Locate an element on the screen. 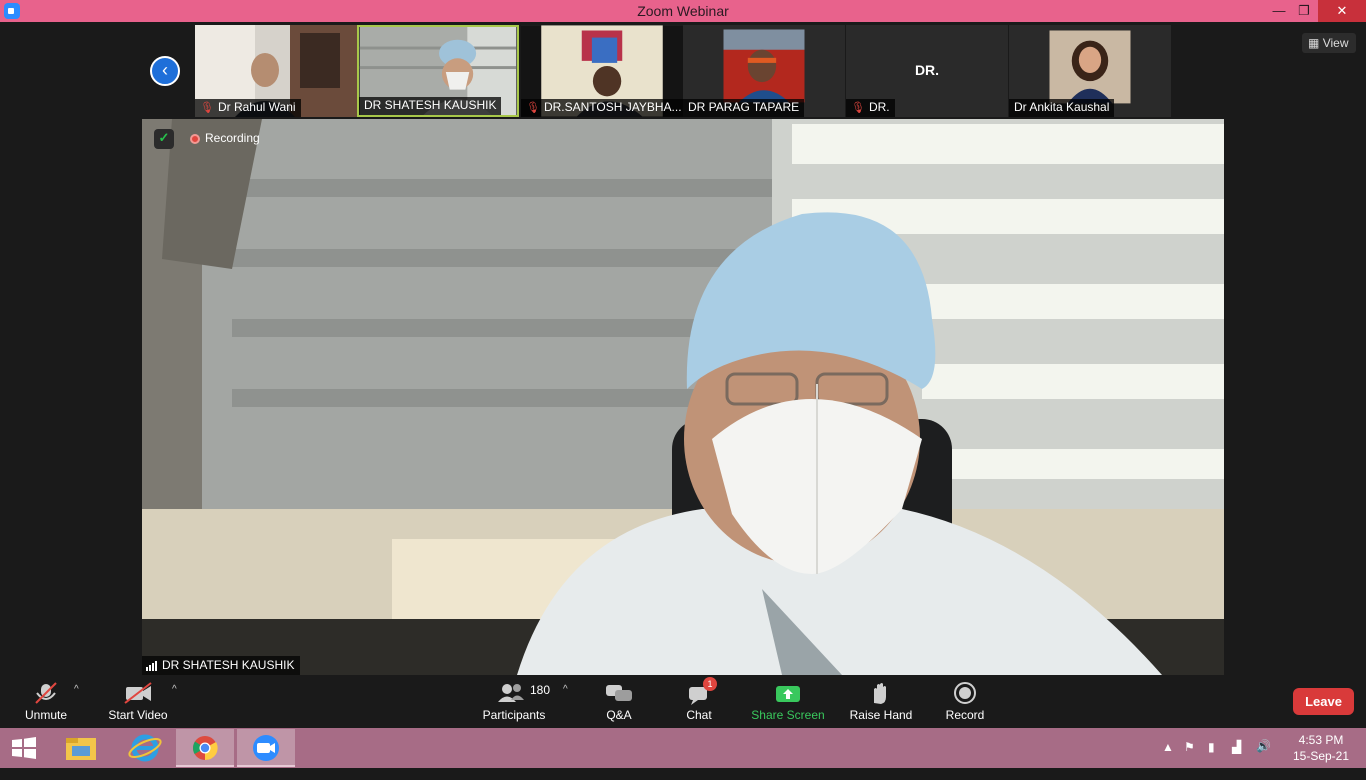 Image resolution: width=1366 pixels, height=780 pixels. internet-explorer-icon is located at coordinates (145, 748).